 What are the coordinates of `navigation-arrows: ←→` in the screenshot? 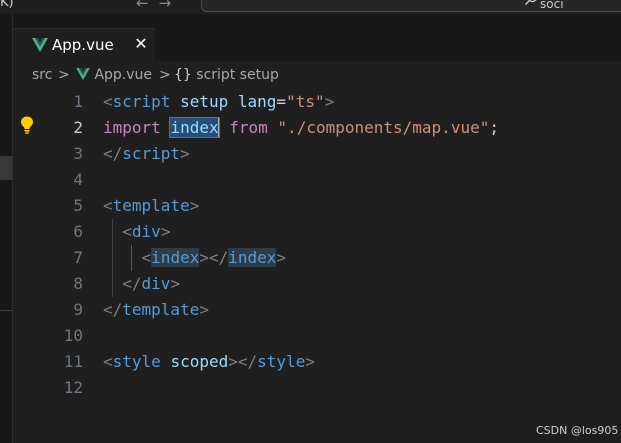 It's located at (158, 6).